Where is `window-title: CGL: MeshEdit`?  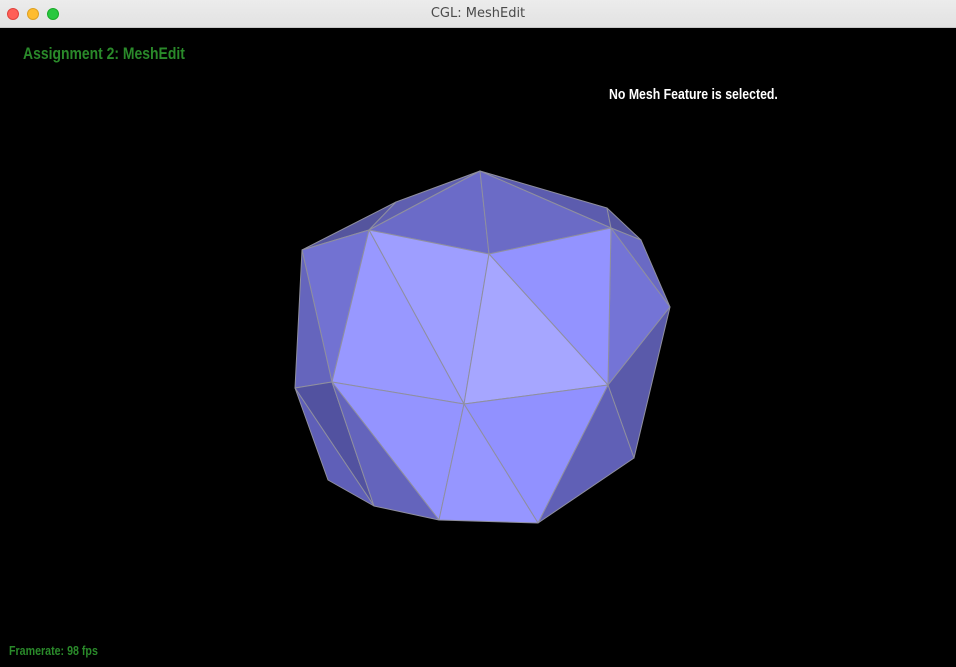
window-title: CGL: MeshEdit is located at coordinates (478, 13).